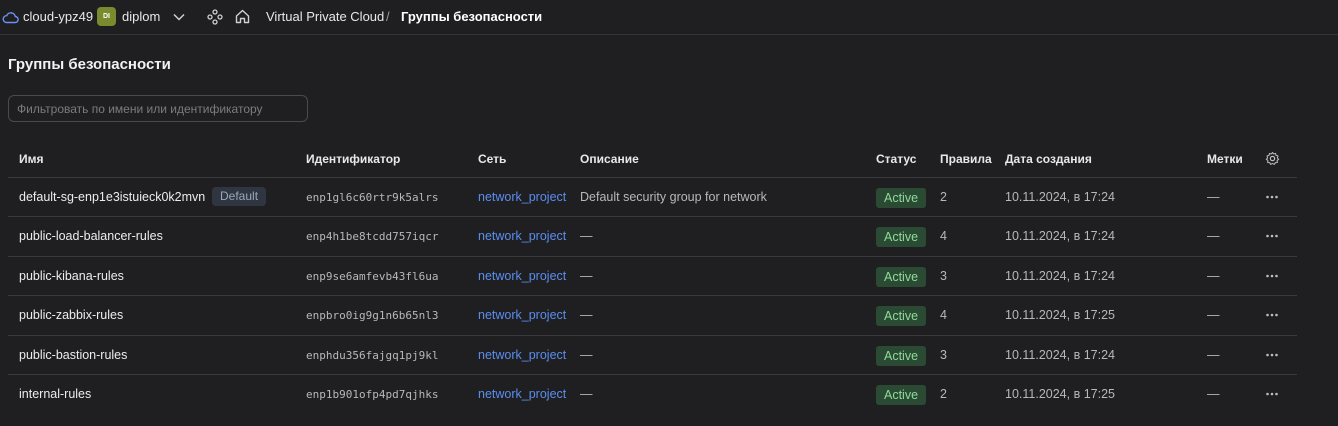 This screenshot has height=426, width=1338. What do you see at coordinates (71, 276) in the screenshot?
I see `row-name: public-kibana-rules` at bounding box center [71, 276].